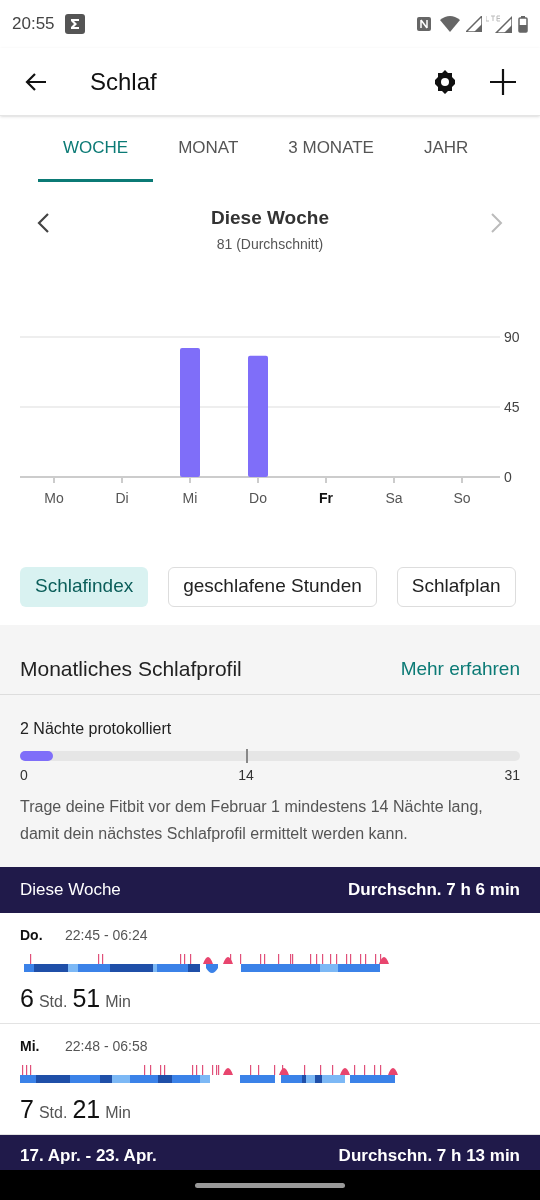 The image size is (540, 1200). I want to click on metric-chip: geschlafene Stunden, so click(272, 586).